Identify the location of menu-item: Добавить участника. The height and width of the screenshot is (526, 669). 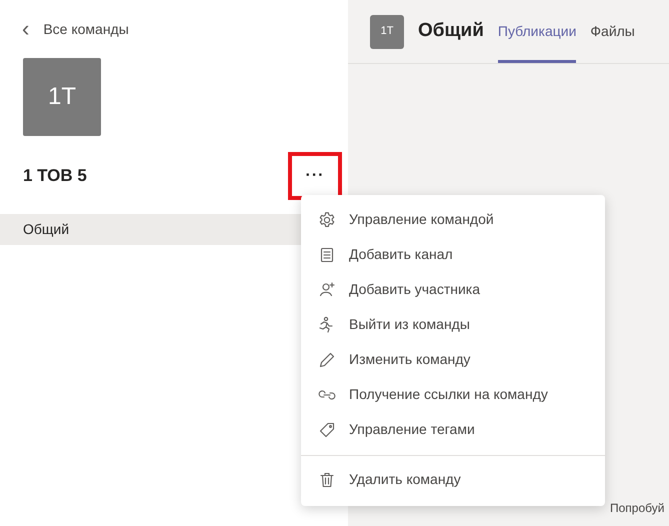
(453, 289).